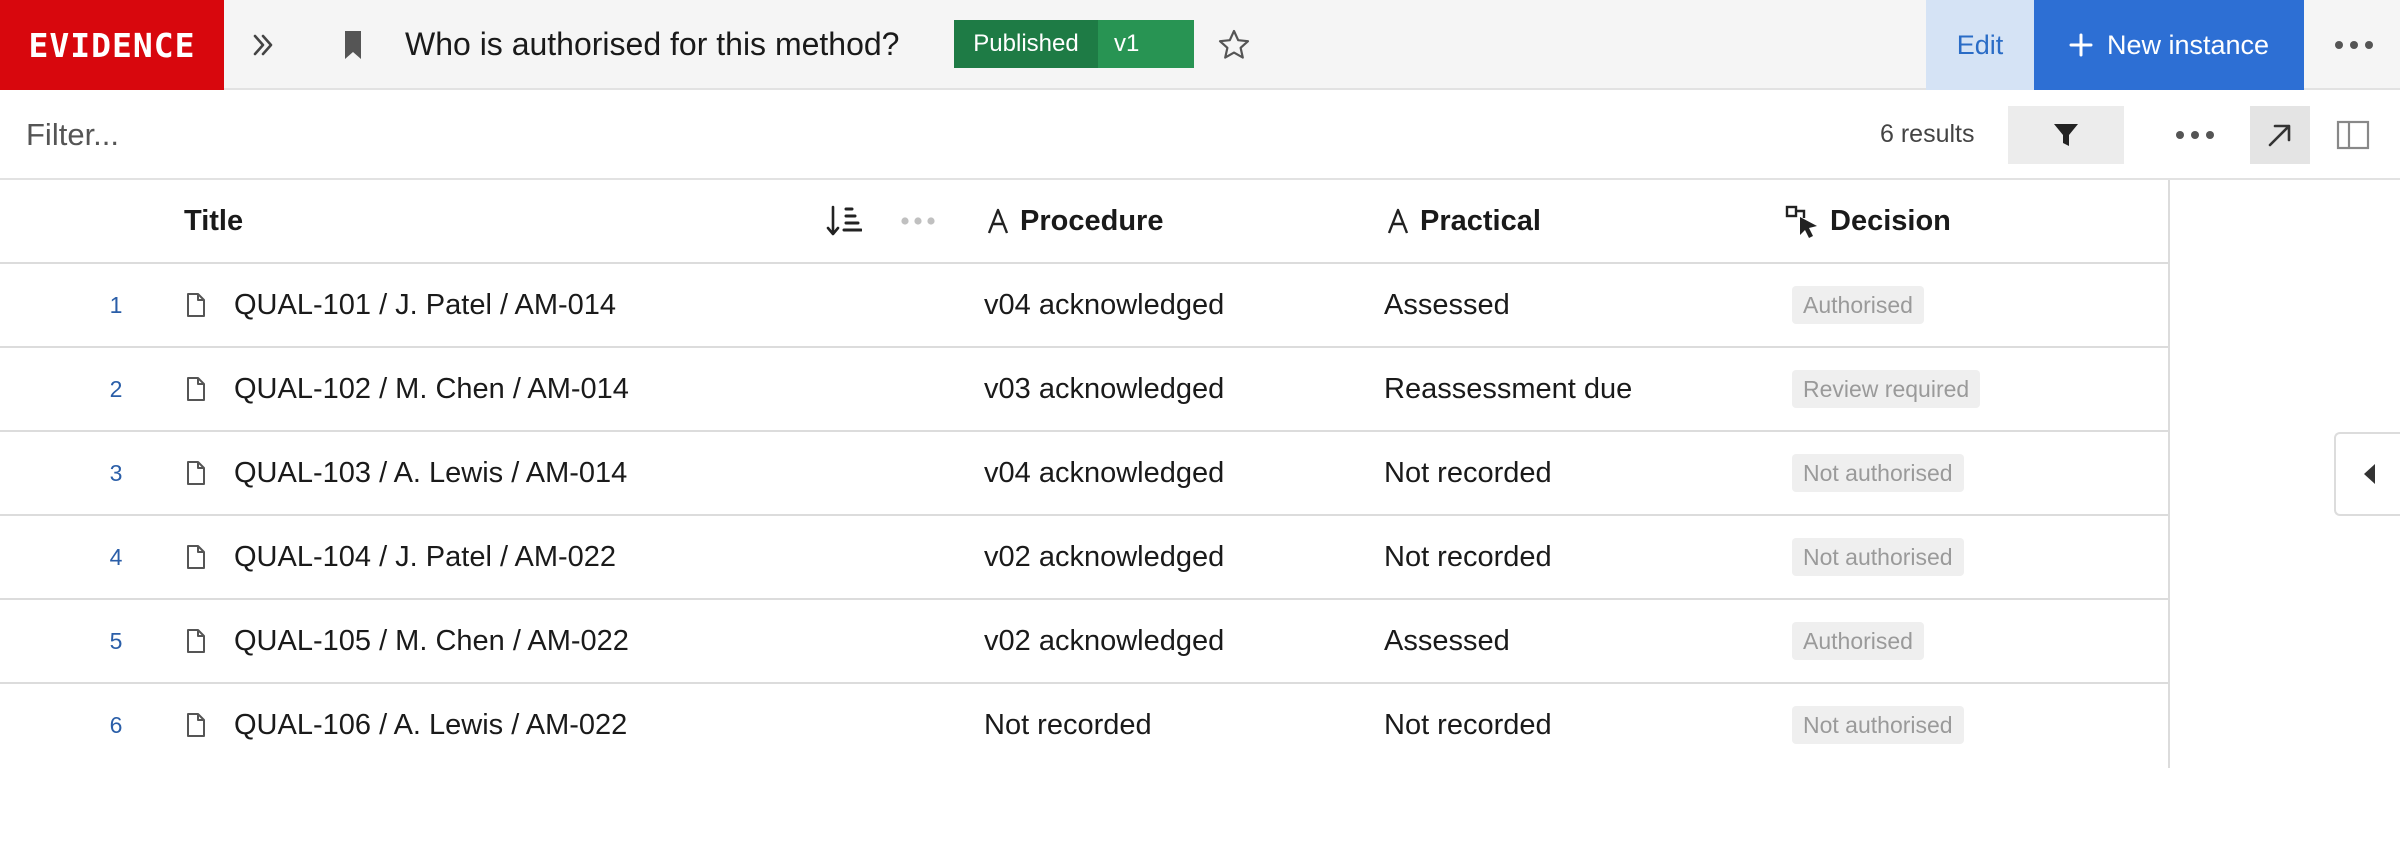 Image resolution: width=2400 pixels, height=860 pixels. Describe the element at coordinates (430, 473) in the screenshot. I see `row-title: QUAL-103 / A. Lewis / AM-014` at that location.